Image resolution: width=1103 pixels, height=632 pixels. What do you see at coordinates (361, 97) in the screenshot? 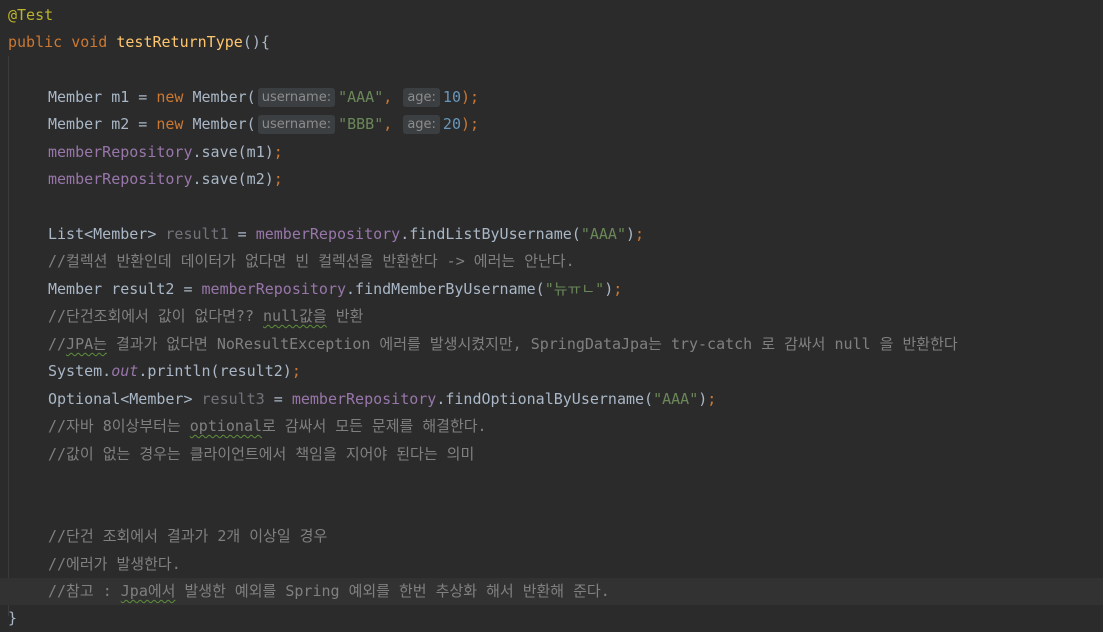
I see `m1-username-string: "AAA"` at bounding box center [361, 97].